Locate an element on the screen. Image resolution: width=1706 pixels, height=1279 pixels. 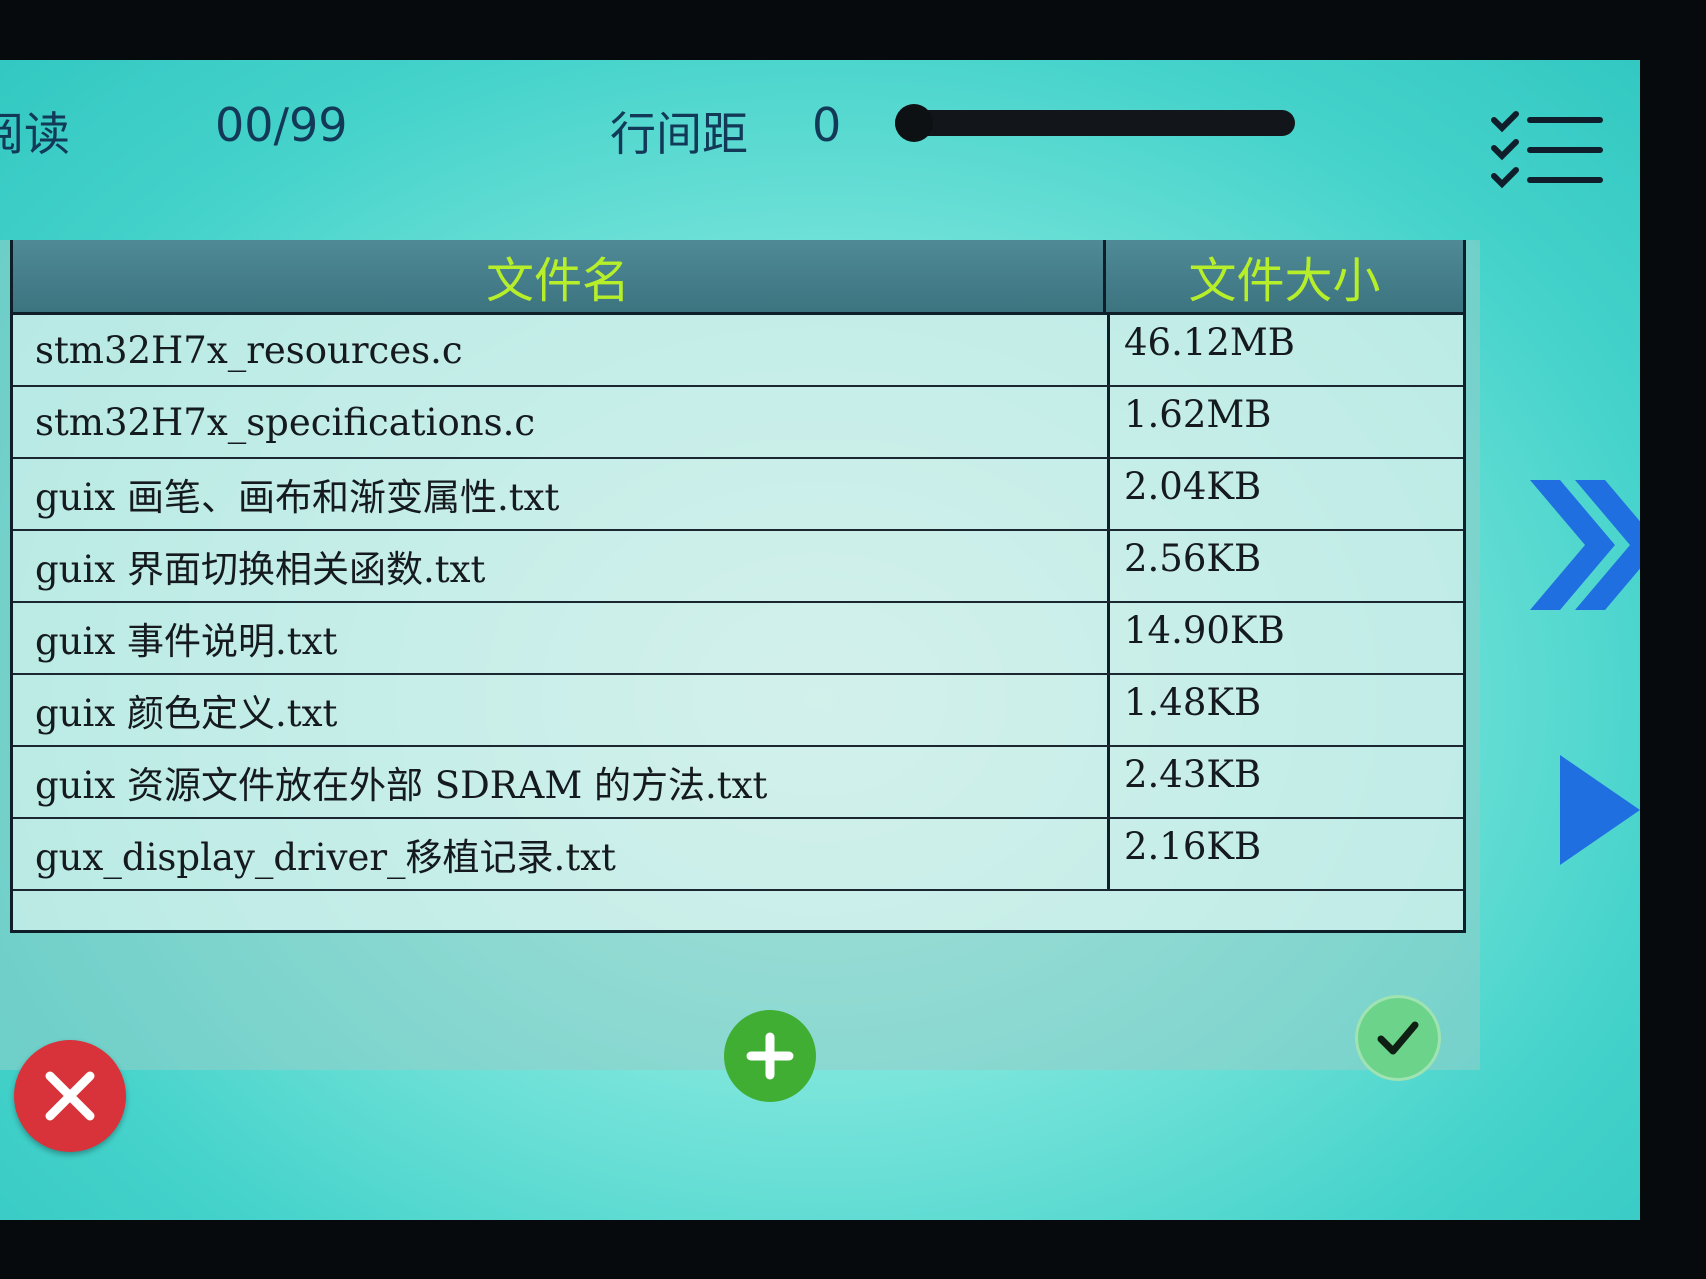
table-header: 文件名 文件大小 is located at coordinates (738, 277).